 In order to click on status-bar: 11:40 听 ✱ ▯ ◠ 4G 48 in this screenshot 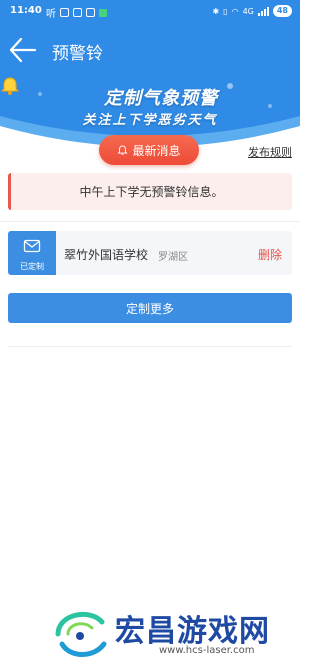, I will do `click(150, 12)`.